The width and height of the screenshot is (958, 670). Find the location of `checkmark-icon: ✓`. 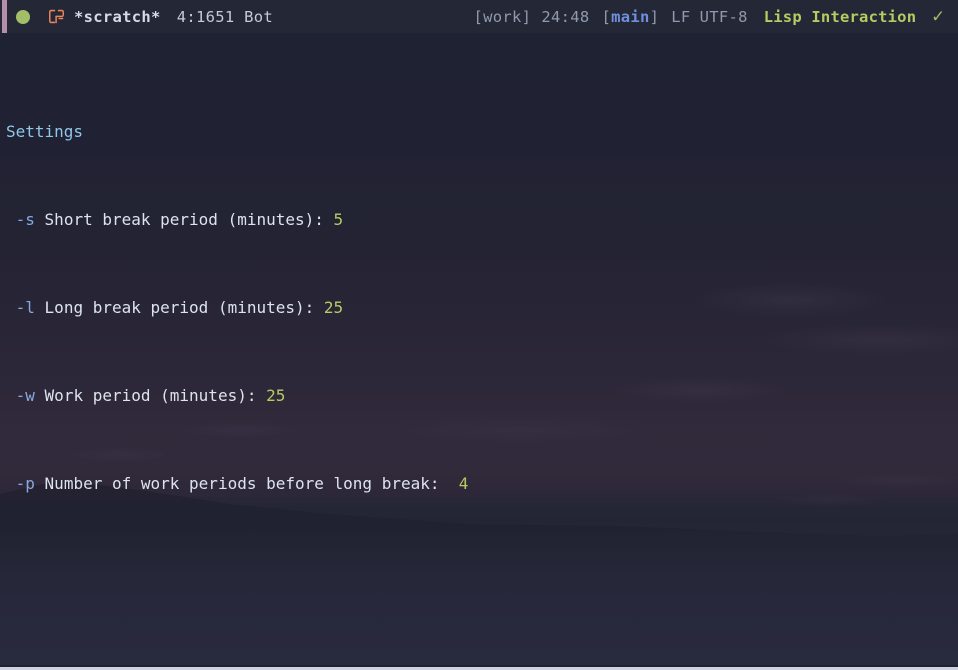

checkmark-icon: ✓ is located at coordinates (938, 16).